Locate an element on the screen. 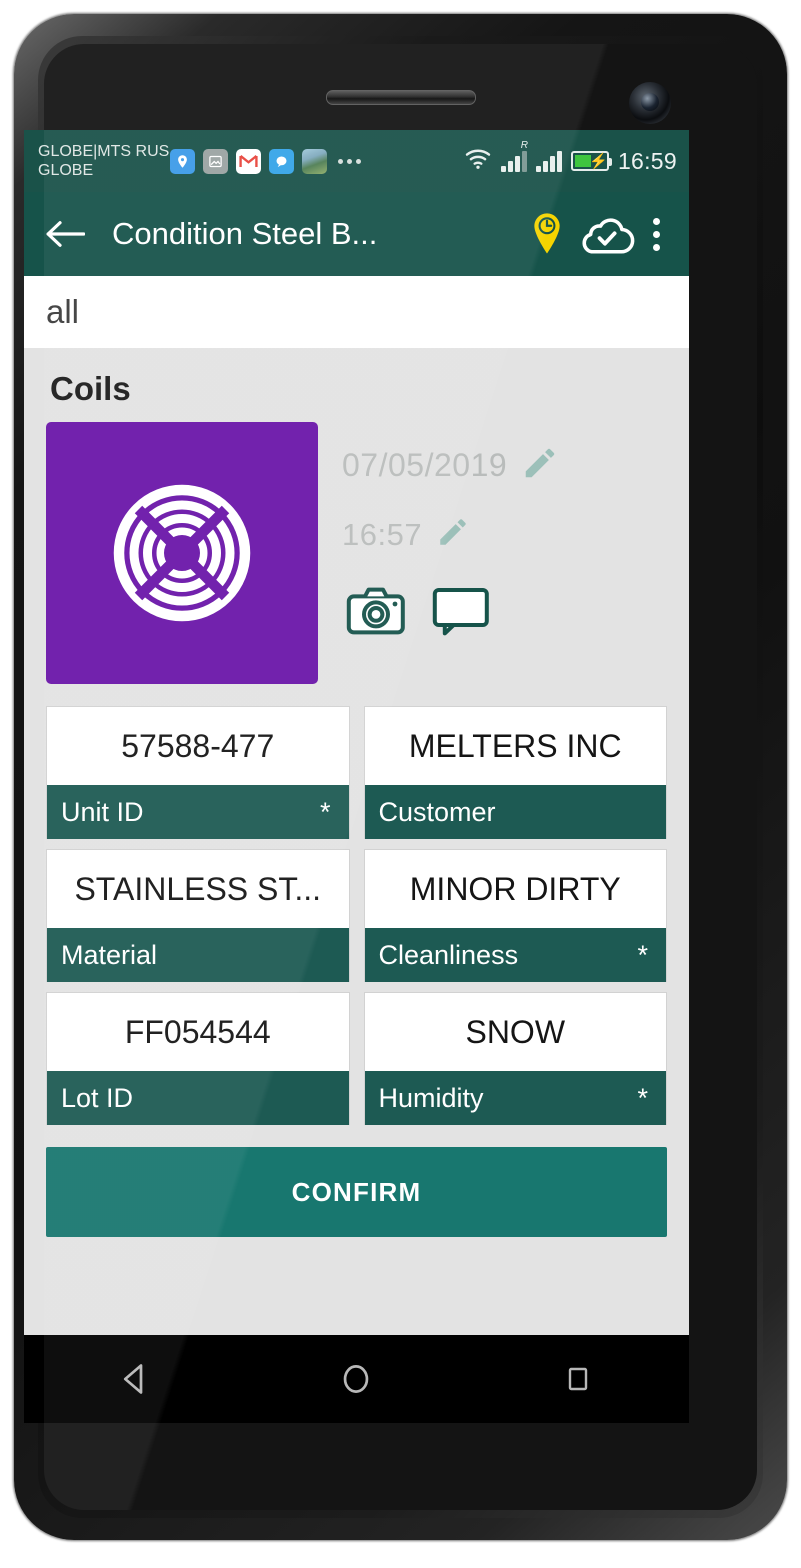 Image resolution: width=801 pixels, height=1568 pixels. field-label-bar: Lot ID is located at coordinates (198, 1098).